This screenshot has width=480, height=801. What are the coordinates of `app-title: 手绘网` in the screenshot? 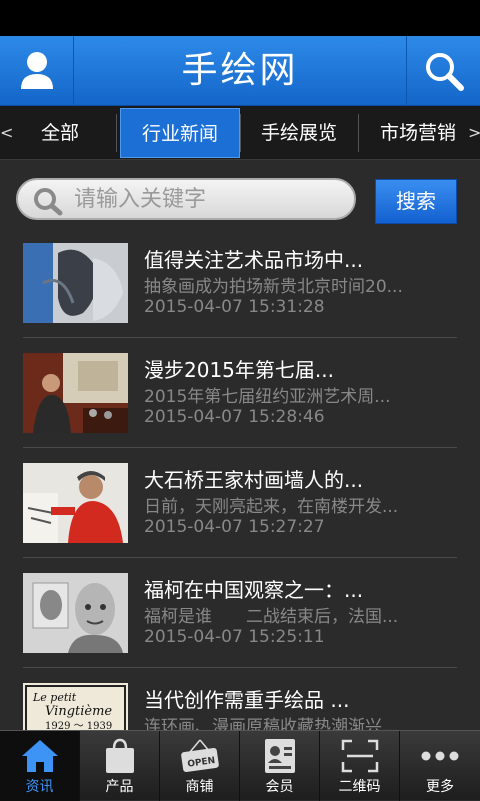 It's located at (240, 70).